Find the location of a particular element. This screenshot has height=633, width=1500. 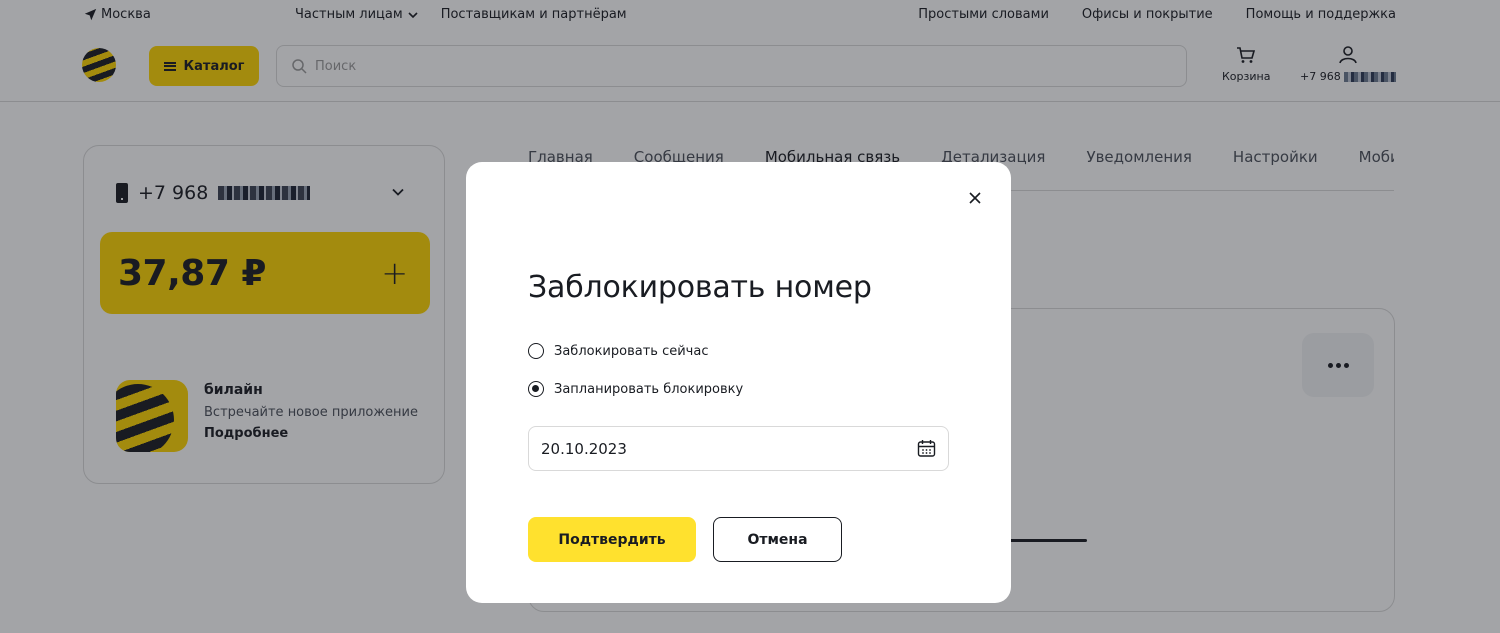

block-date-field is located at coordinates (738, 448).